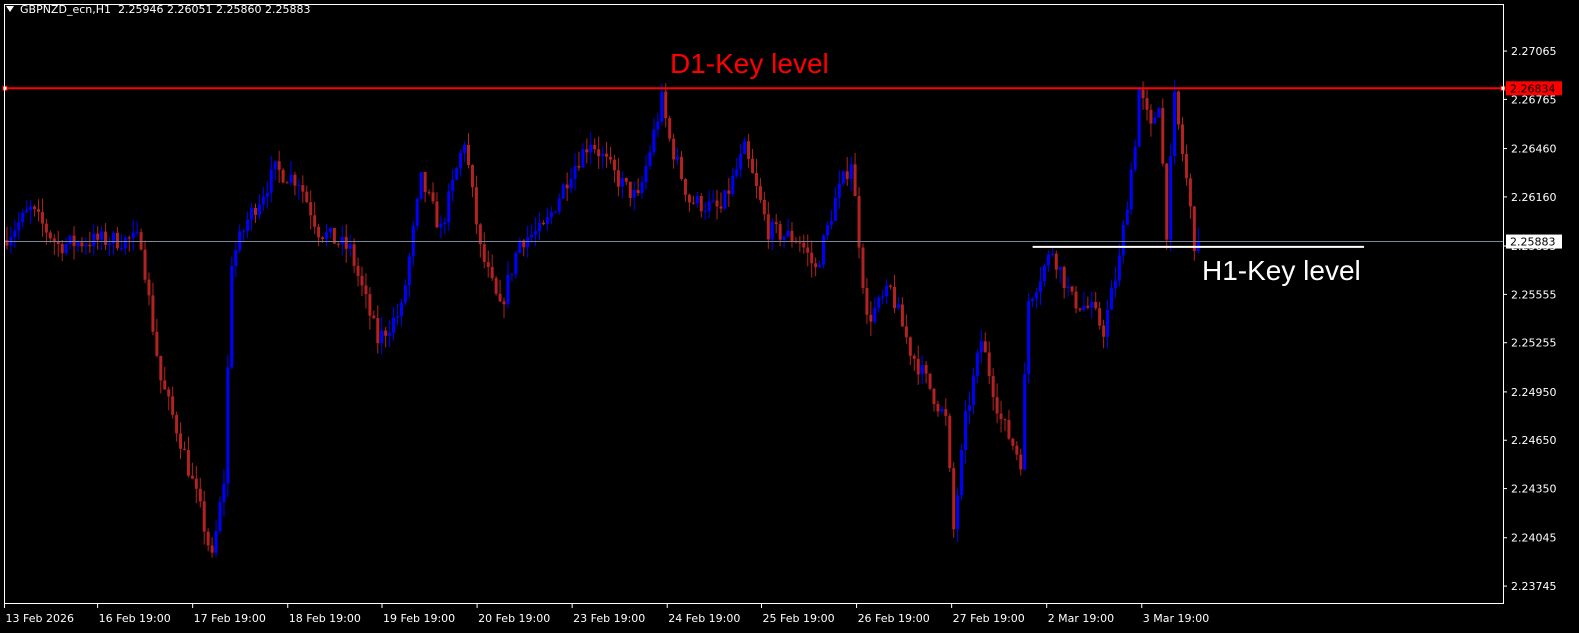  I want to click on price-tick-label: 2.23745, so click(1534, 586).